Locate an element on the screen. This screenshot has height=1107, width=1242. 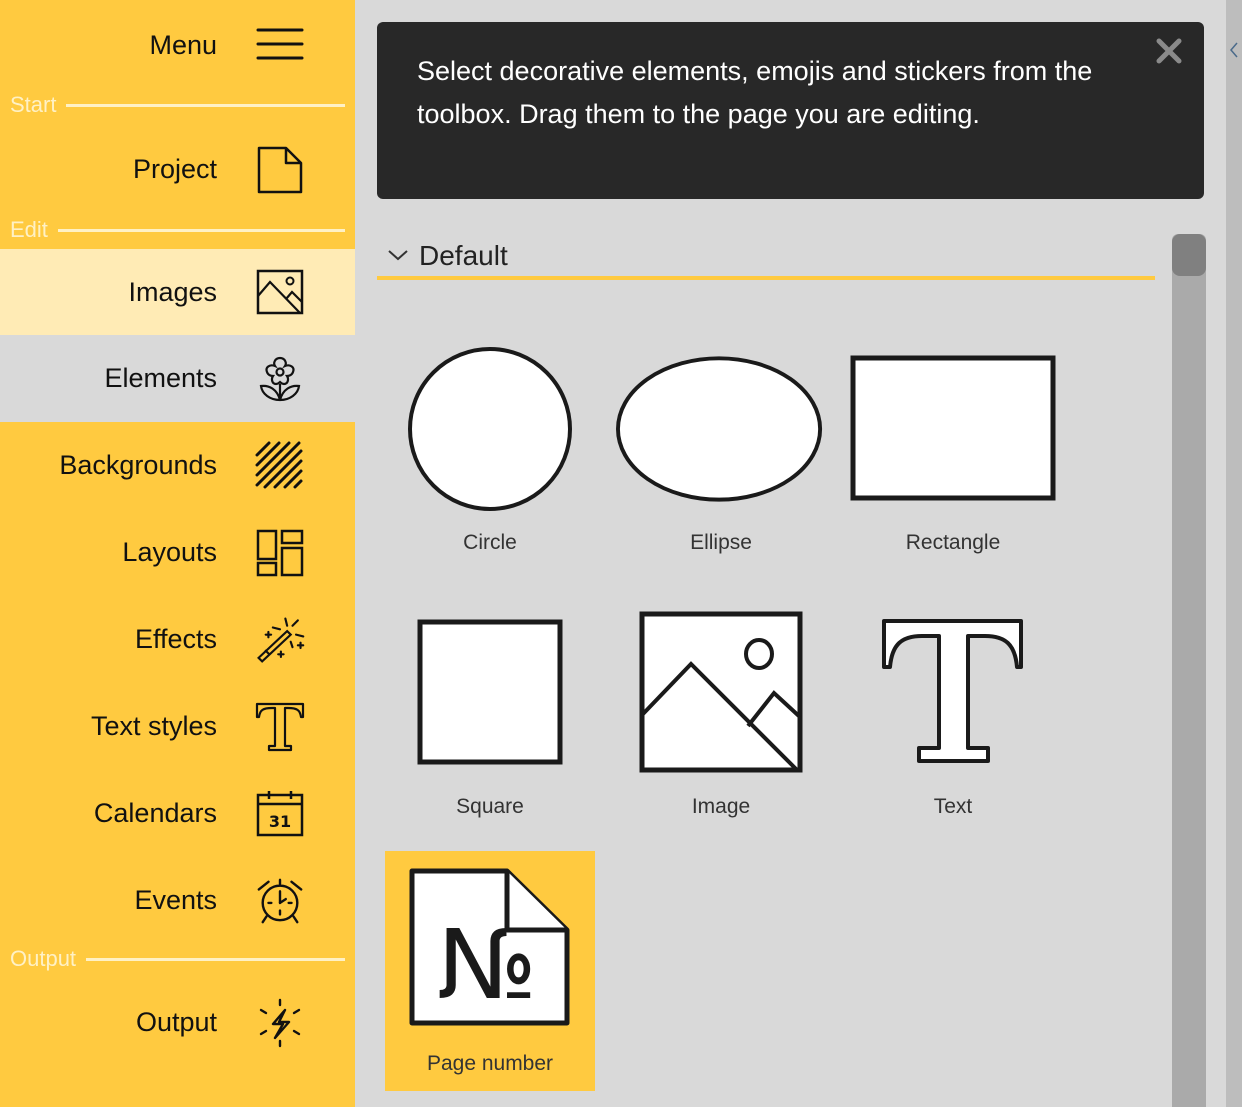
element-label: Square is located at coordinates (490, 806).